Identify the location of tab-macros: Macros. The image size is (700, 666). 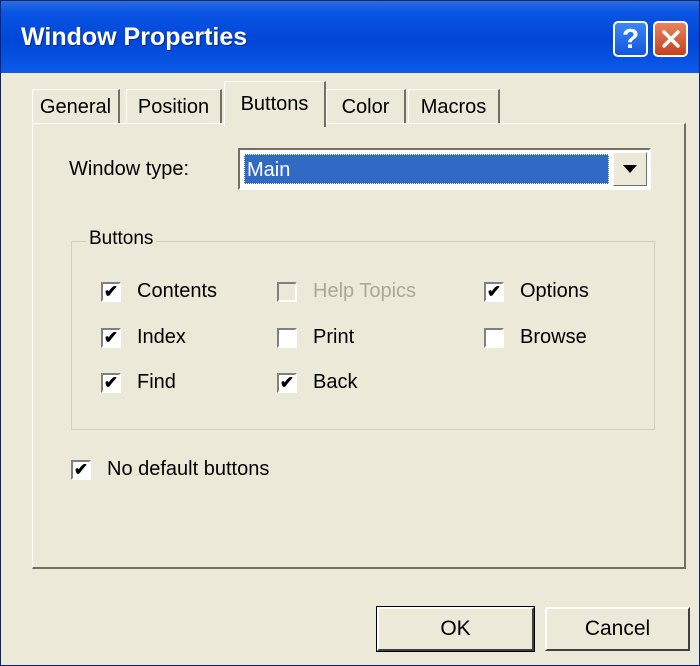
(454, 107).